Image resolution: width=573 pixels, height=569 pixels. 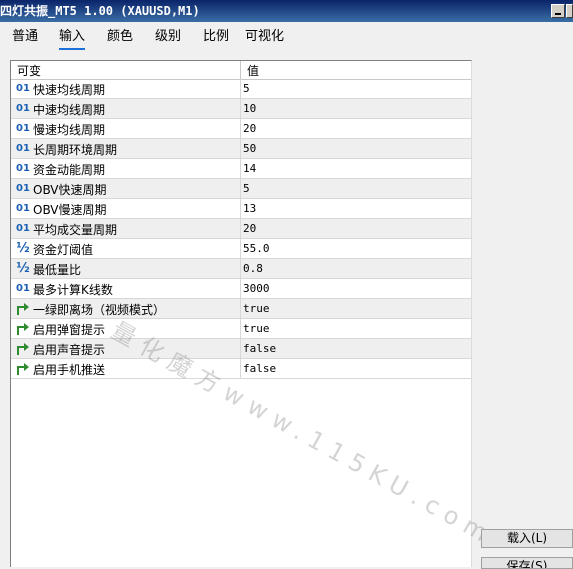 What do you see at coordinates (69, 330) in the screenshot?
I see `parameter-name: 启用弹窗提示` at bounding box center [69, 330].